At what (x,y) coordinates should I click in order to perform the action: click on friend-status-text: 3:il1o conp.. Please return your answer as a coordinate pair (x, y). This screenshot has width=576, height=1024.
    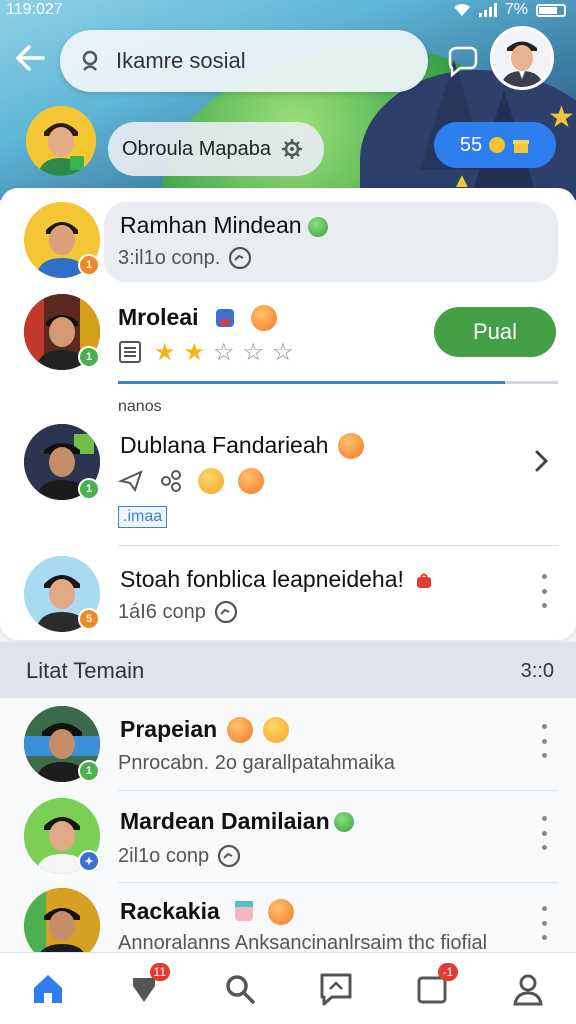
    Looking at the image, I should click on (169, 257).